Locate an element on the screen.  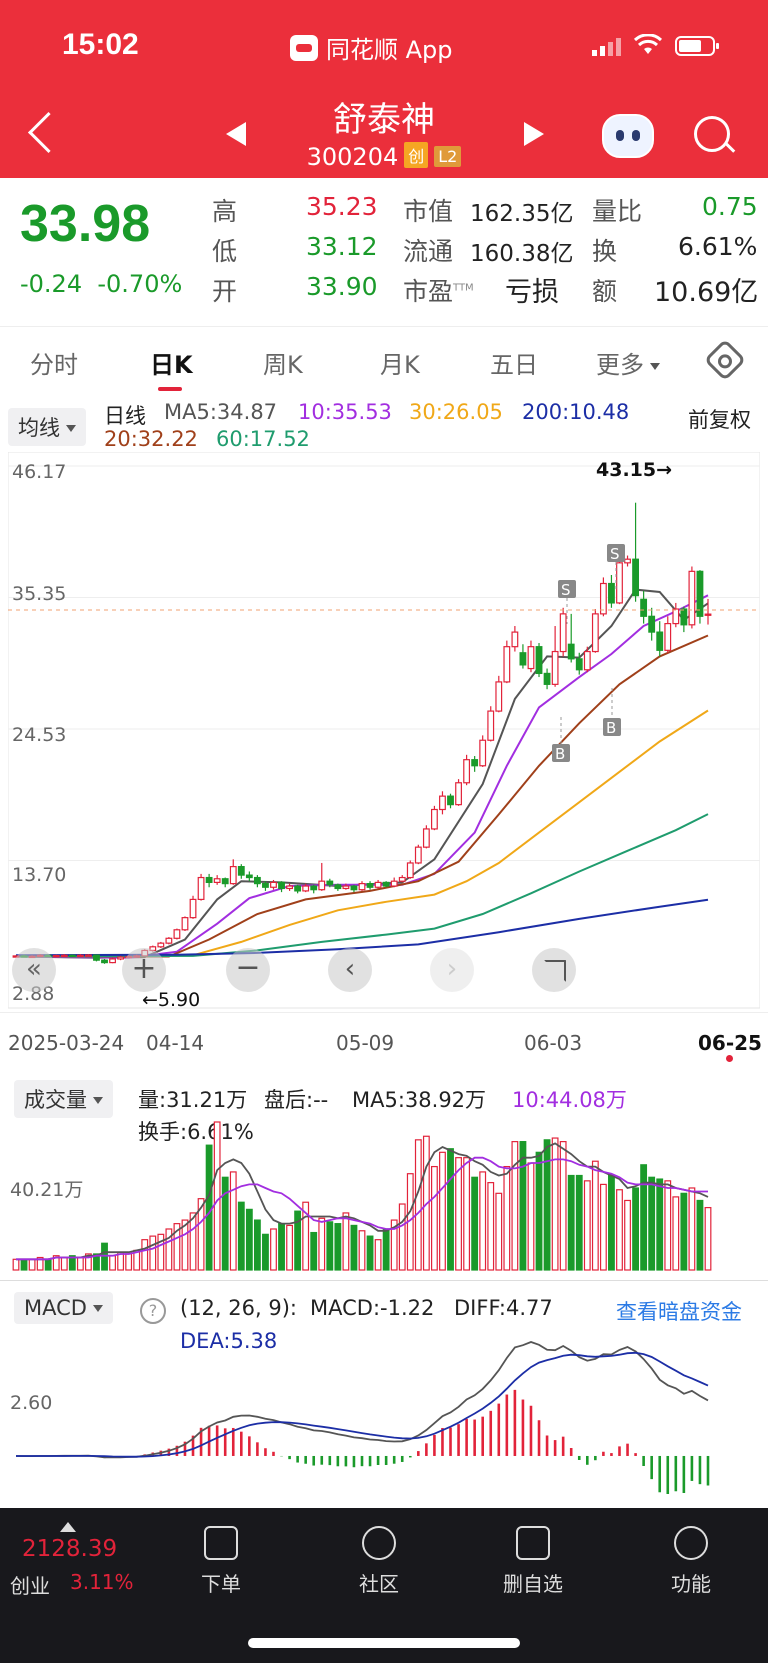
signal-icon is located at coordinates (606, 46).